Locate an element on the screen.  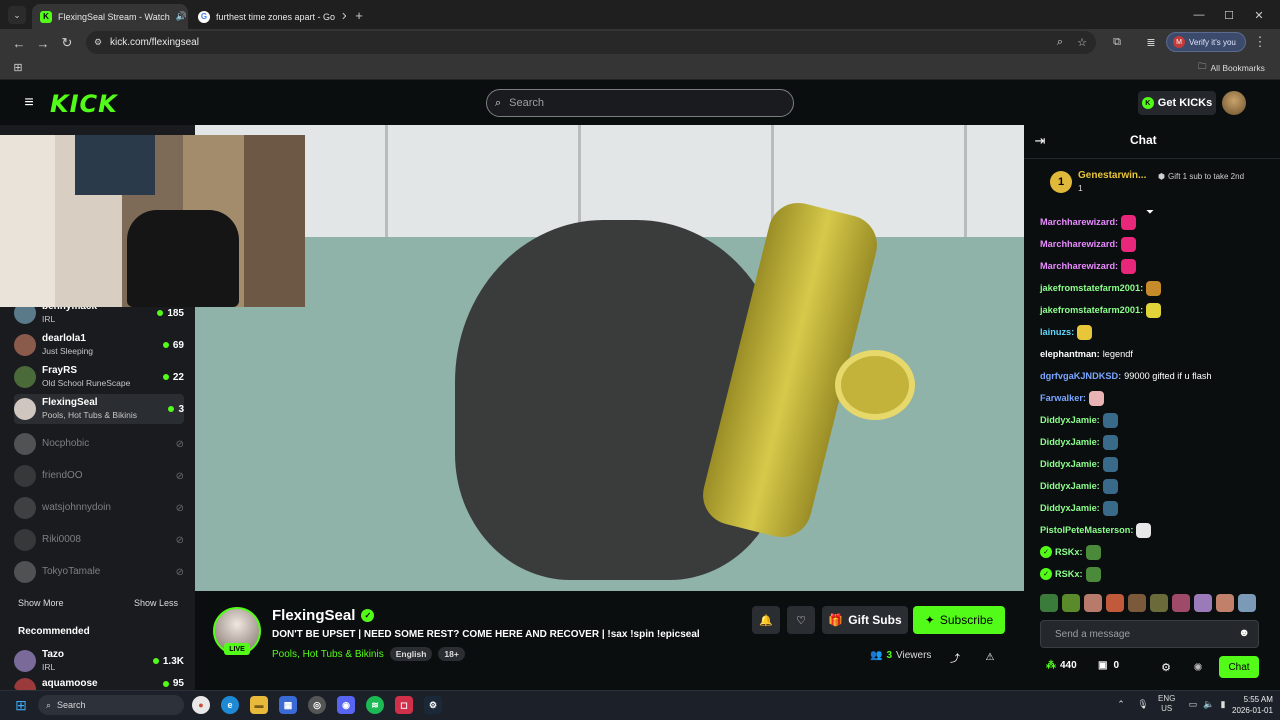
browser-menu-icon: ⋮ is located at coordinates (1260, 42).